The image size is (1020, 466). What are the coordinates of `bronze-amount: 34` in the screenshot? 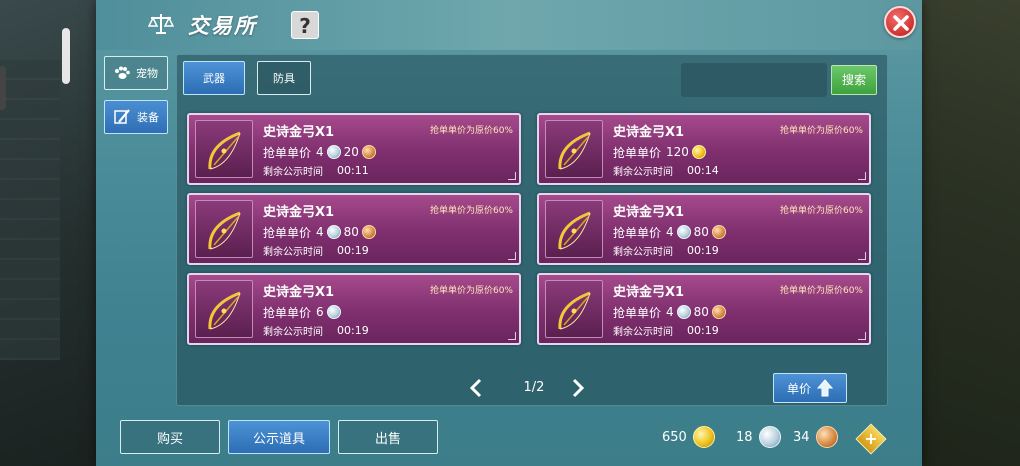 It's located at (801, 437).